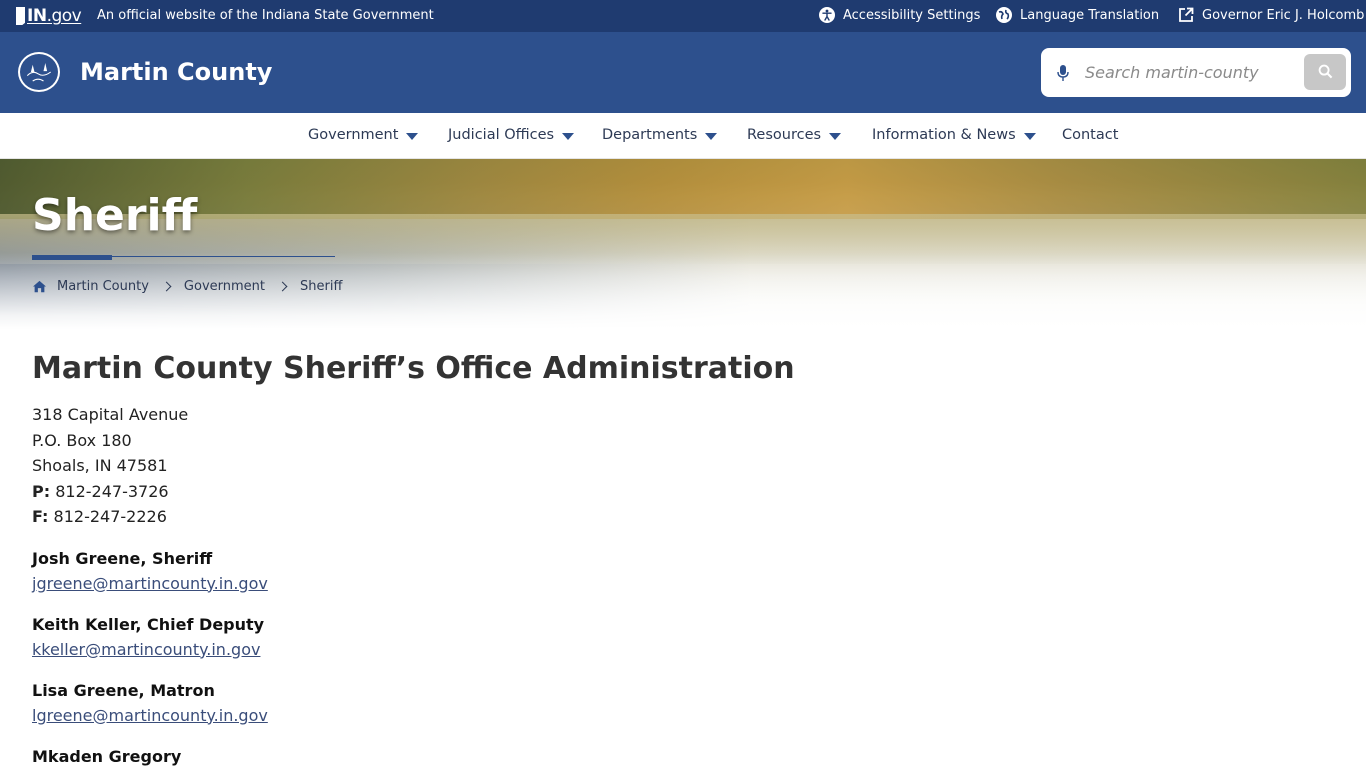 This screenshot has height=768, width=1366. What do you see at coordinates (482, 715) in the screenshot?
I see `staff-email-link: lgreene@martincounty.in.gov` at bounding box center [482, 715].